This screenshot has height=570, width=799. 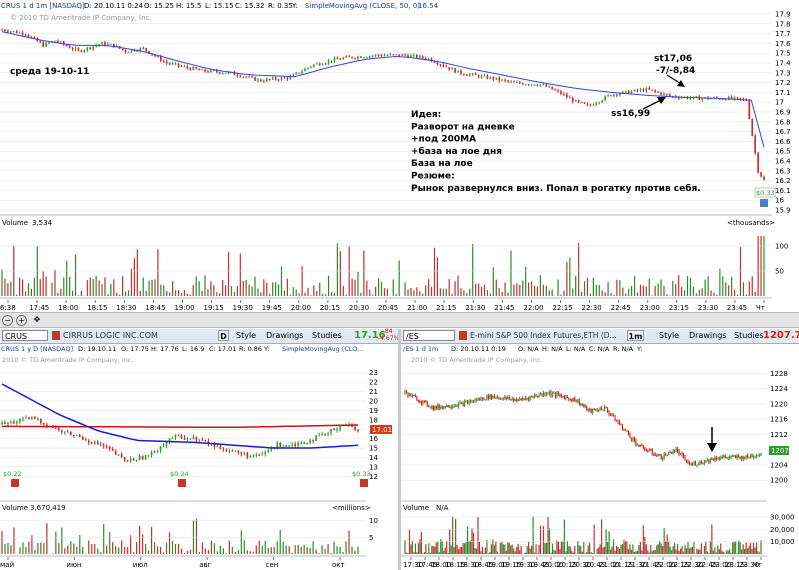 What do you see at coordinates (327, 336) in the screenshot?
I see `daily-studies-button: Studies` at bounding box center [327, 336].